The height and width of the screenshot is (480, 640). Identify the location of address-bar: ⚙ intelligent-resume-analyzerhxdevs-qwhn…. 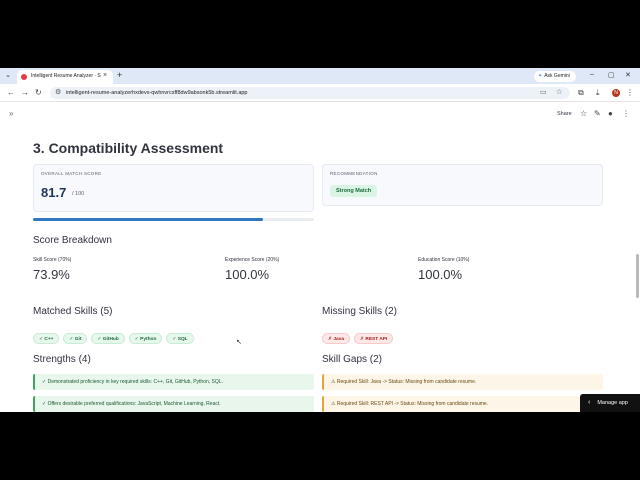
(310, 93).